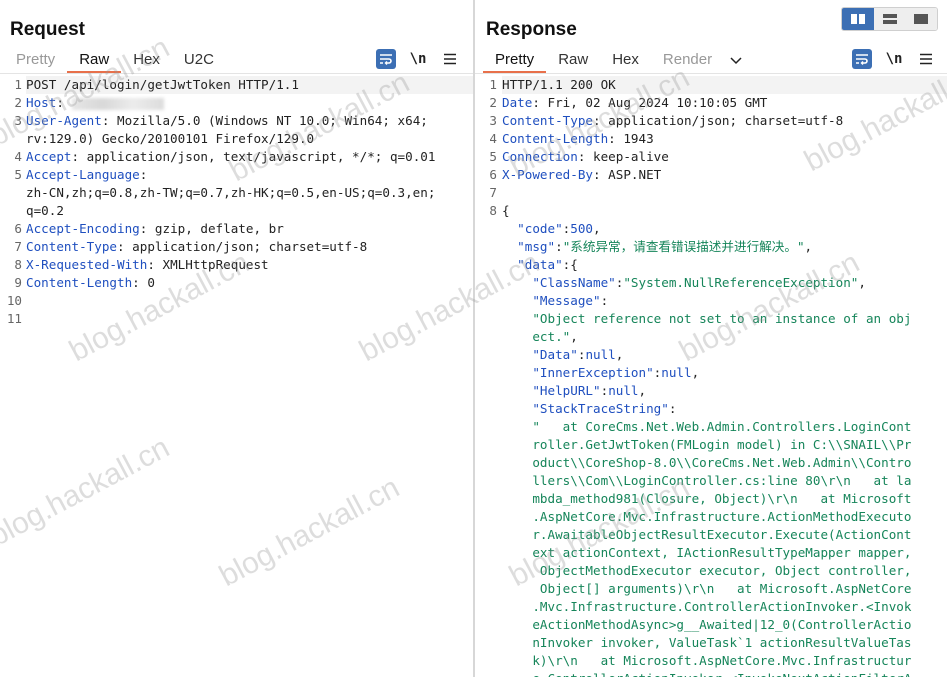  What do you see at coordinates (627, 174) in the screenshot?
I see `code-text: : ASP.NET` at bounding box center [627, 174].